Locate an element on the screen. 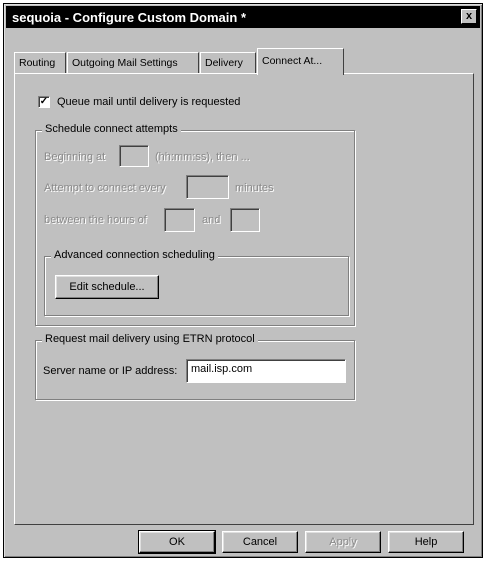 The image size is (487, 562). close-icon: x is located at coordinates (469, 16).